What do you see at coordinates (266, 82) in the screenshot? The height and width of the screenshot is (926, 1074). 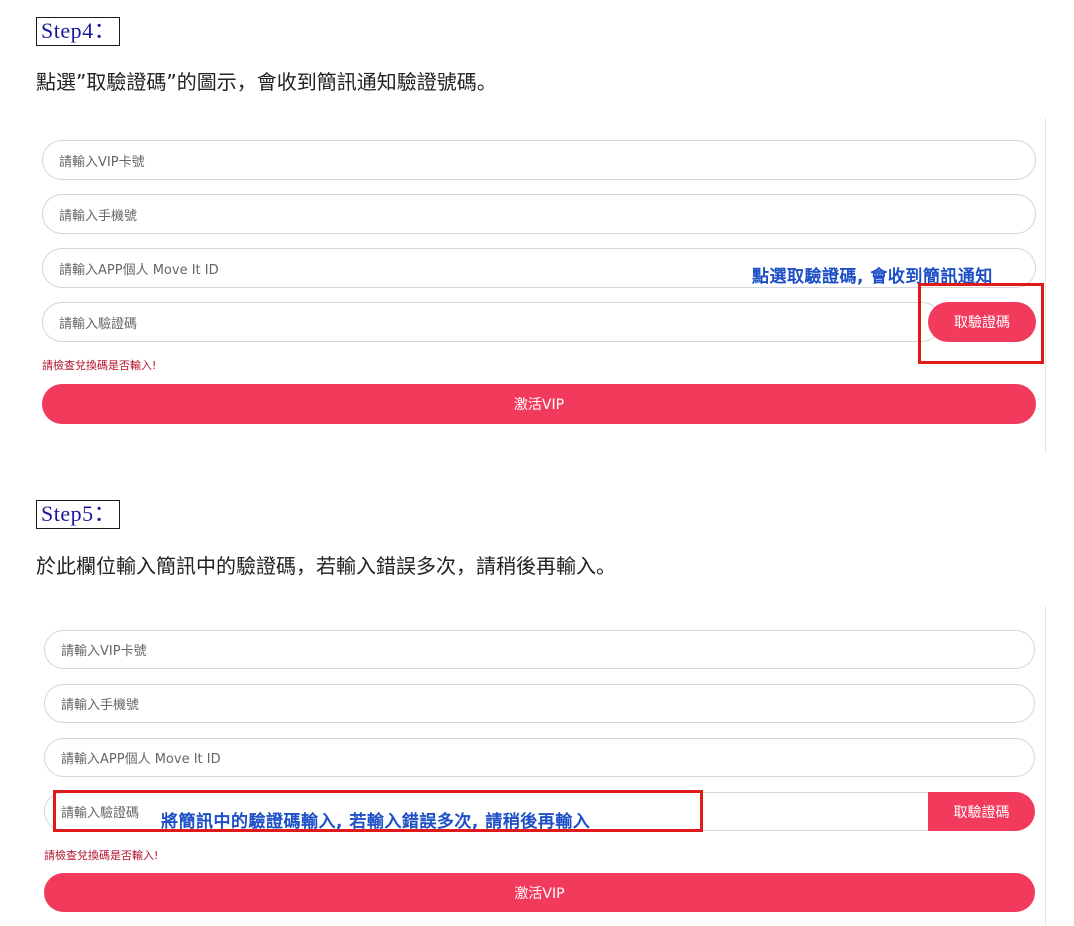 I see `step4-instruction: 點選”取驗證碼”的圖示，會收到簡訊通知驗證號碼。` at bounding box center [266, 82].